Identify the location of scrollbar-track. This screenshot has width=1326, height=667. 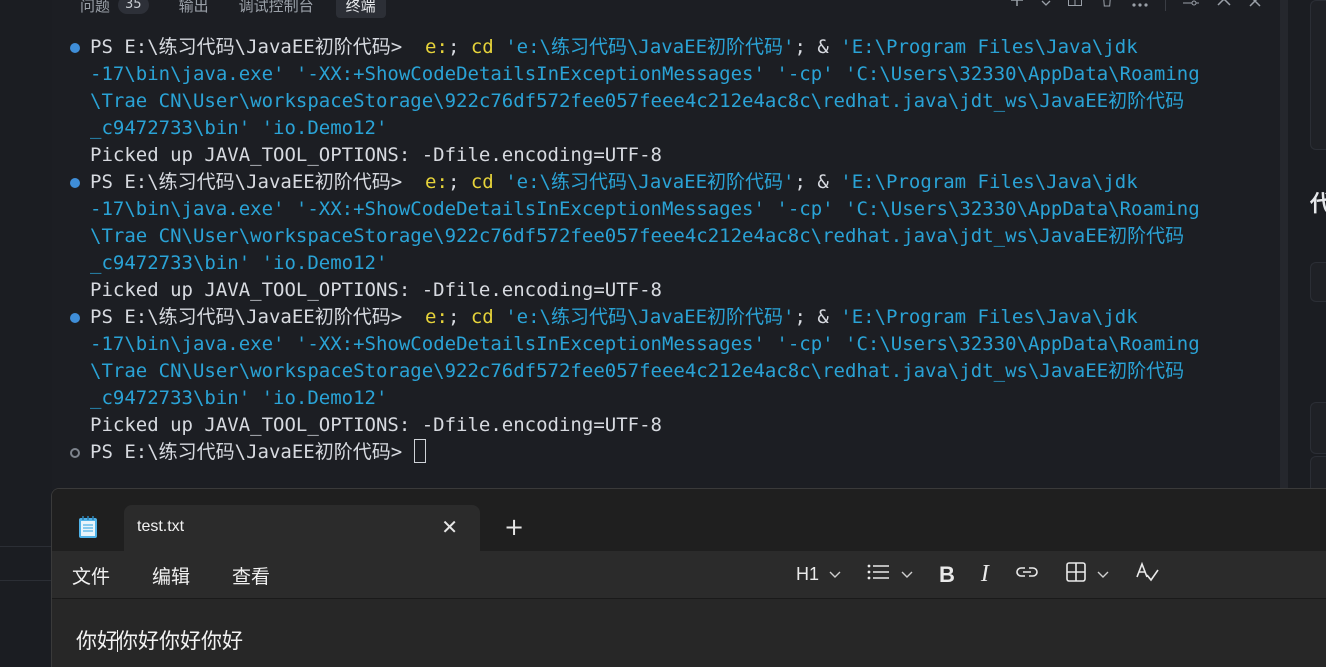
(1284, 245).